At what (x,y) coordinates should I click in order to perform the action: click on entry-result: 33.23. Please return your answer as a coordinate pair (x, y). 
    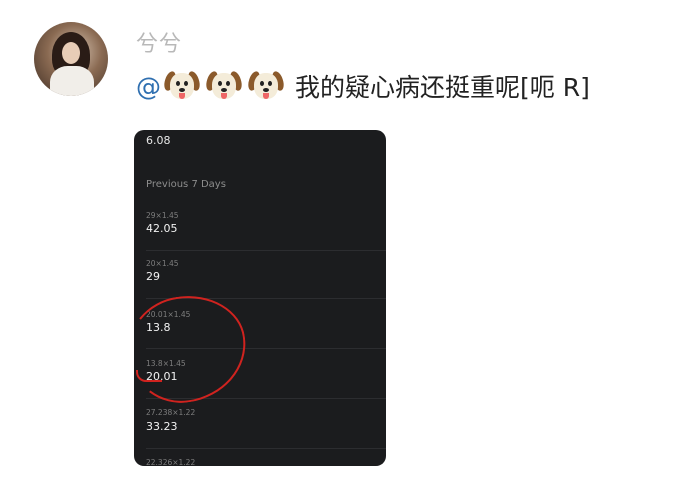
    Looking at the image, I should click on (162, 426).